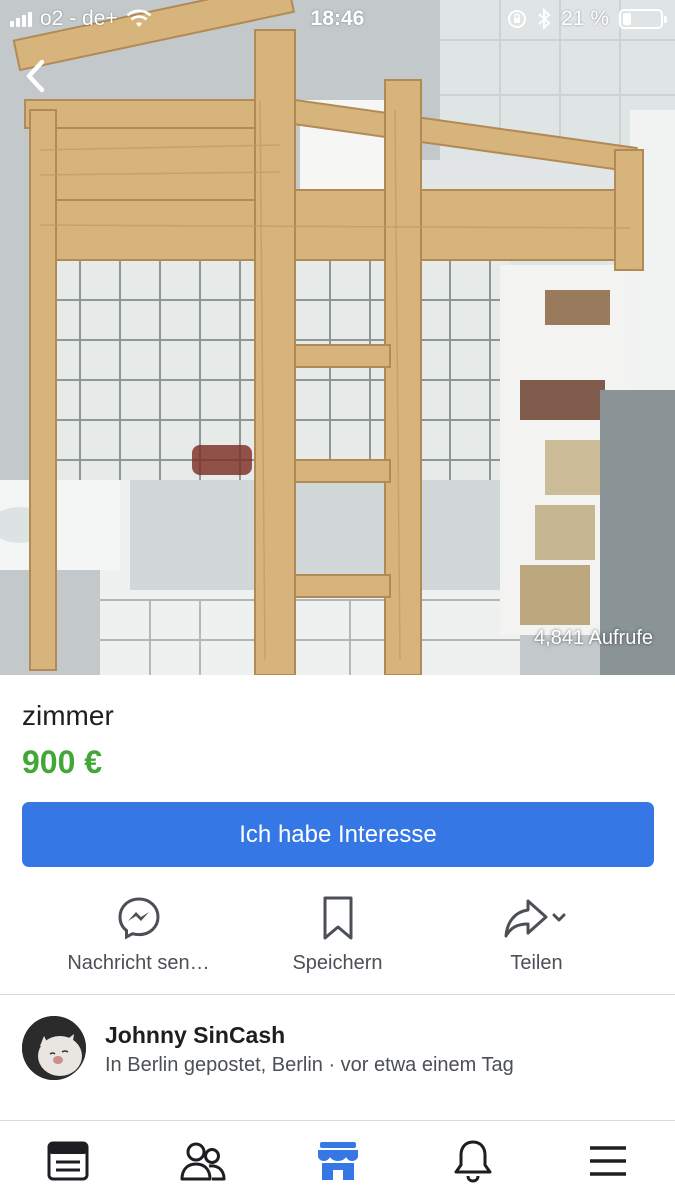 The image size is (675, 1200). Describe the element at coordinates (337, 994) in the screenshot. I see `divider` at that location.